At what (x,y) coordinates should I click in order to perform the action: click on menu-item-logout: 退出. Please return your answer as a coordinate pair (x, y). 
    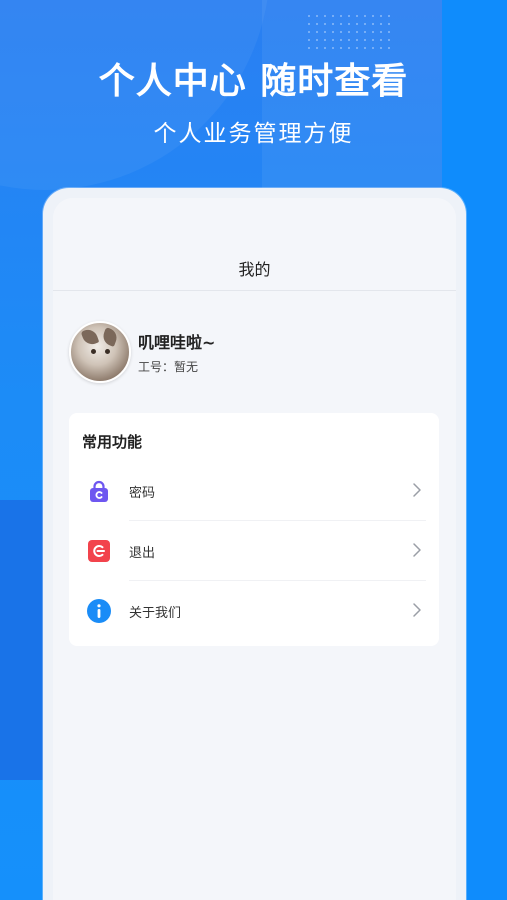
    Looking at the image, I should click on (254, 551).